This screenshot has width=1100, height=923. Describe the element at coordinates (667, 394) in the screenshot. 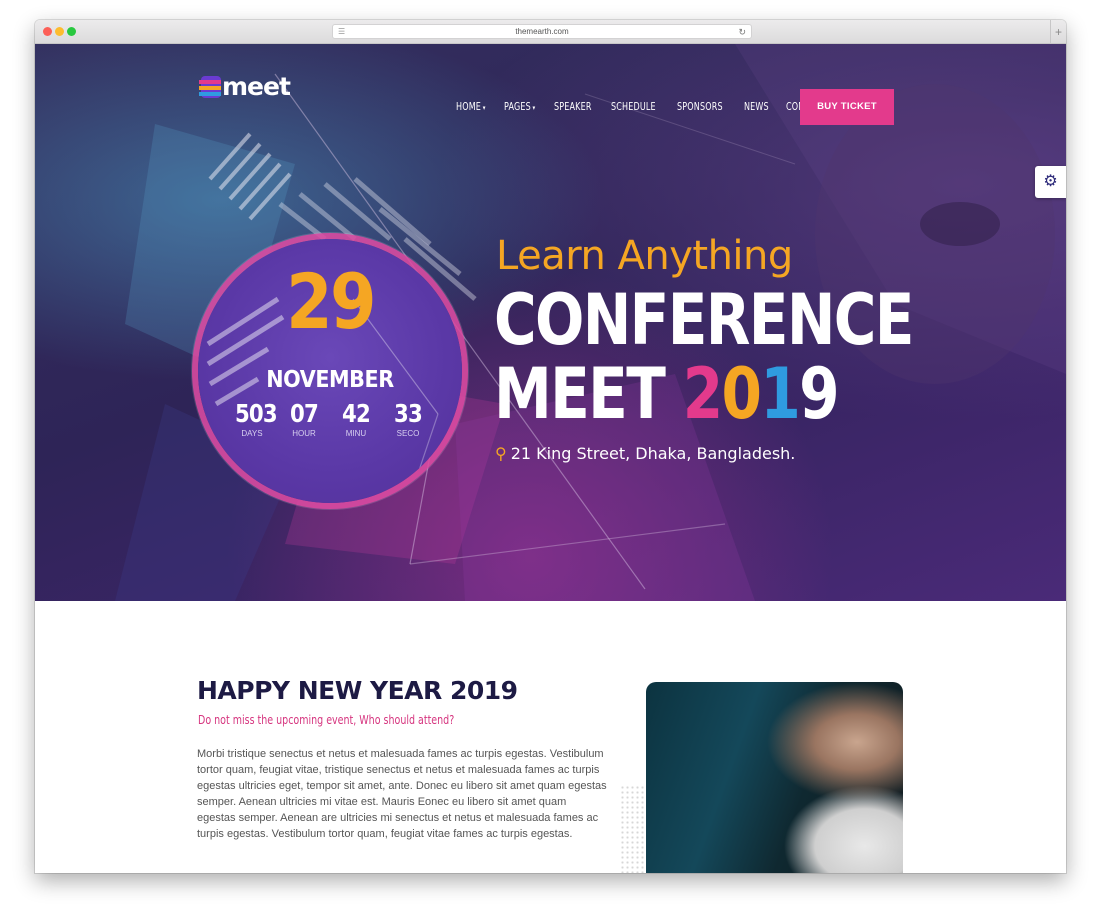

I see `hero-title-line-2: MEET 2019` at that location.